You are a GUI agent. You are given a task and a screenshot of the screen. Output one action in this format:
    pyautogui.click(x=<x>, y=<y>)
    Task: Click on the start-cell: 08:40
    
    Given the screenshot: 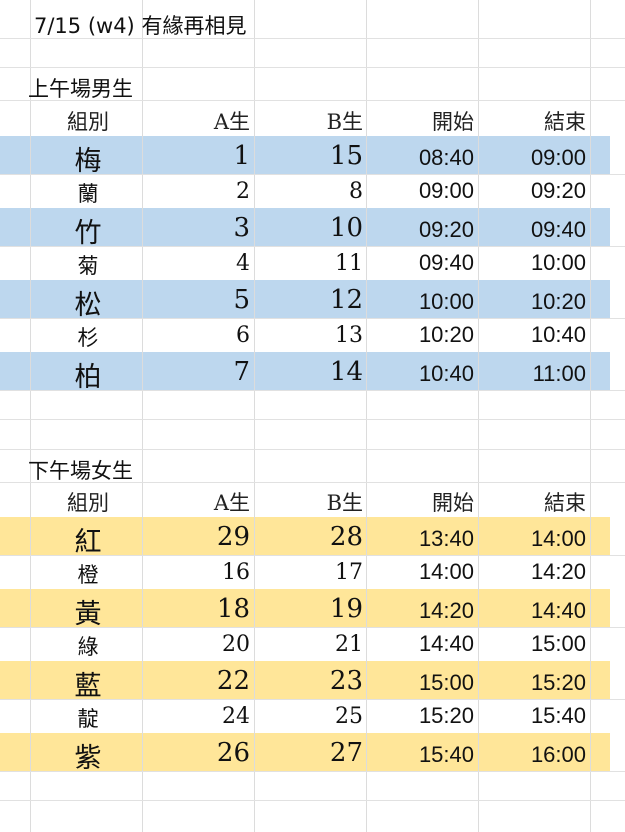 What is the action you would take?
    pyautogui.click(x=446, y=158)
    